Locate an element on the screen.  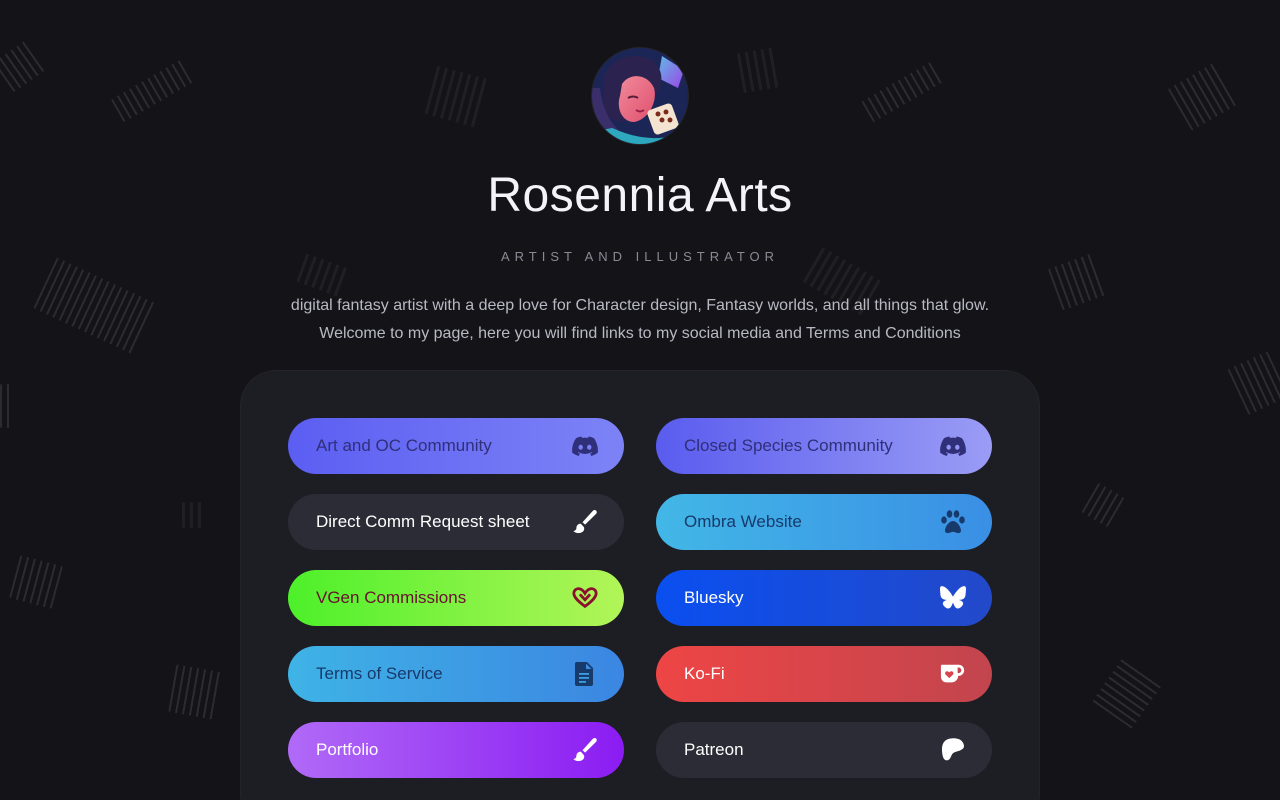
link-label: Bluesky is located at coordinates (714, 597).